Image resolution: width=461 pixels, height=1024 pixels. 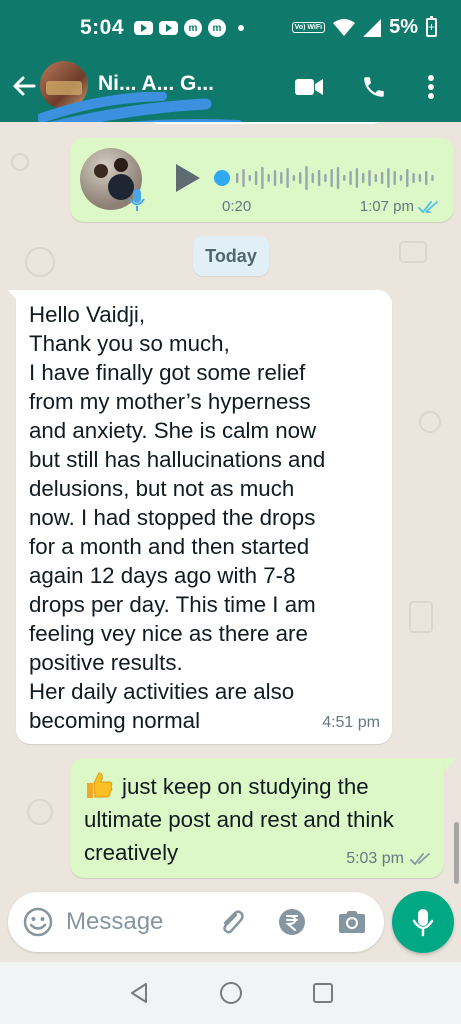 I want to click on message-time: 5:03 pm, so click(x=375, y=858).